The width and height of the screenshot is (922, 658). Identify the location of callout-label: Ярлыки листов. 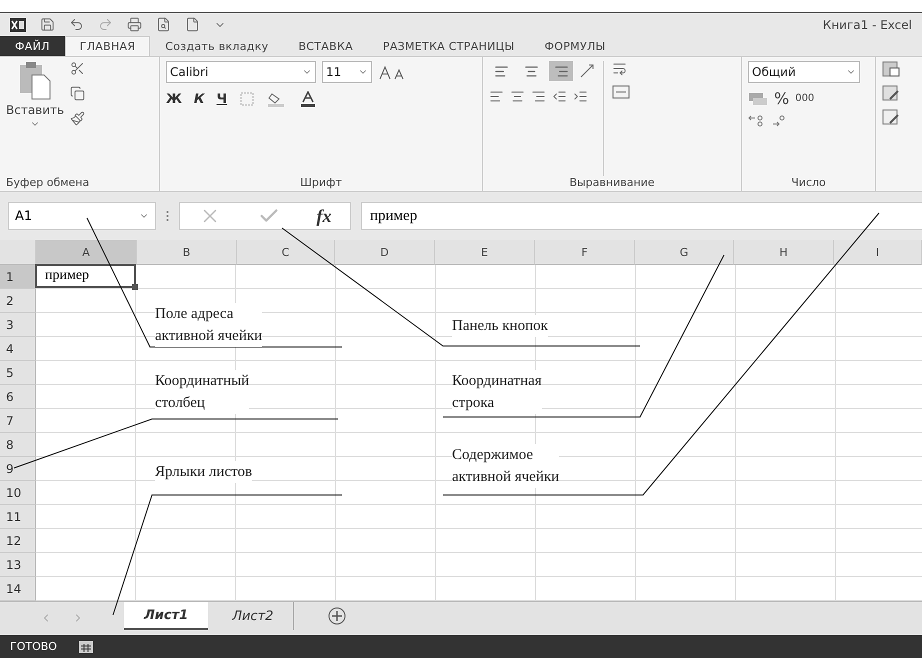
(203, 472).